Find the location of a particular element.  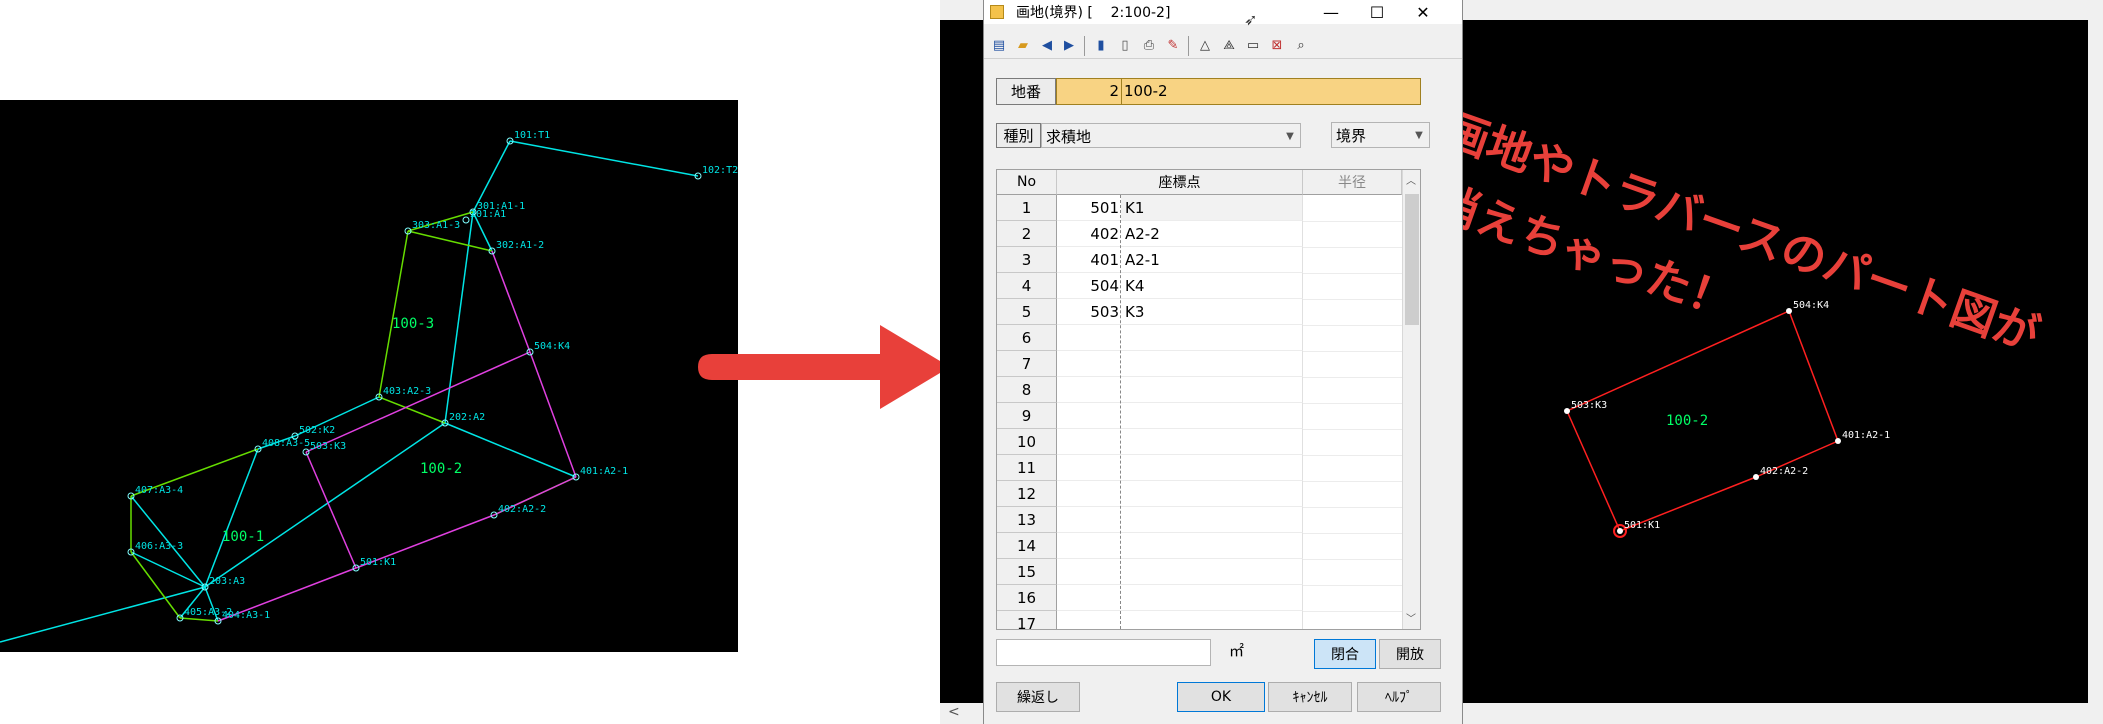

row-number: 6 is located at coordinates (1027, 338).